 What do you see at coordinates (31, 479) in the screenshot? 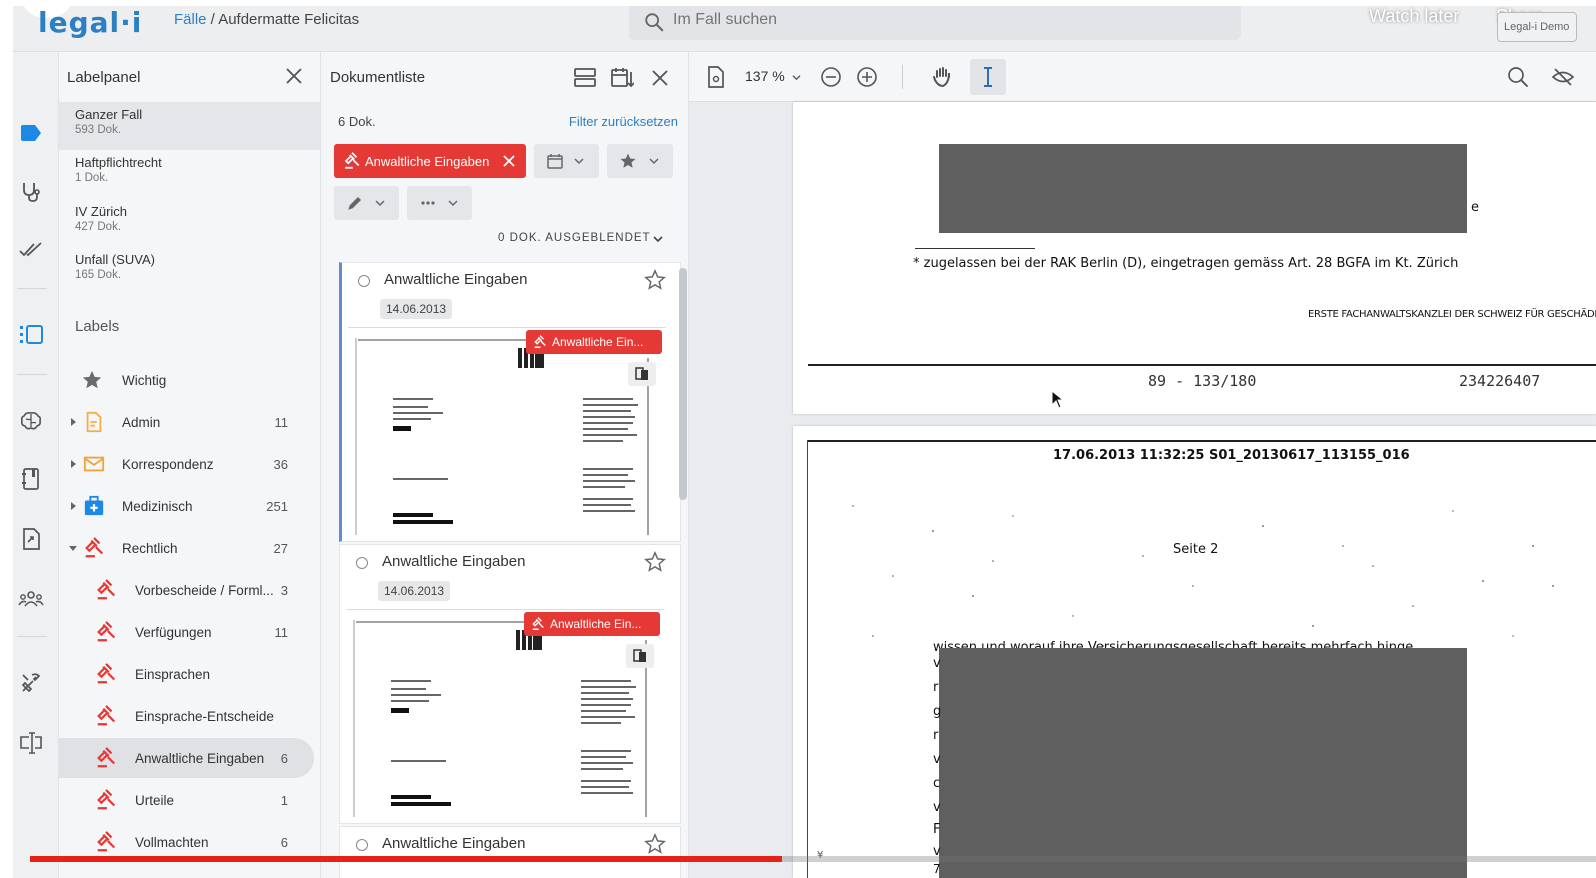
I see `notebook-icon` at bounding box center [31, 479].